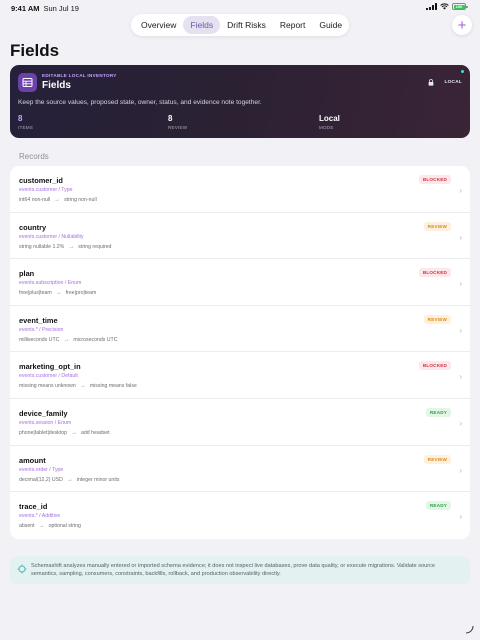  Describe the element at coordinates (46, 190) in the screenshot. I see `record-path: events.customer / Type` at that location.